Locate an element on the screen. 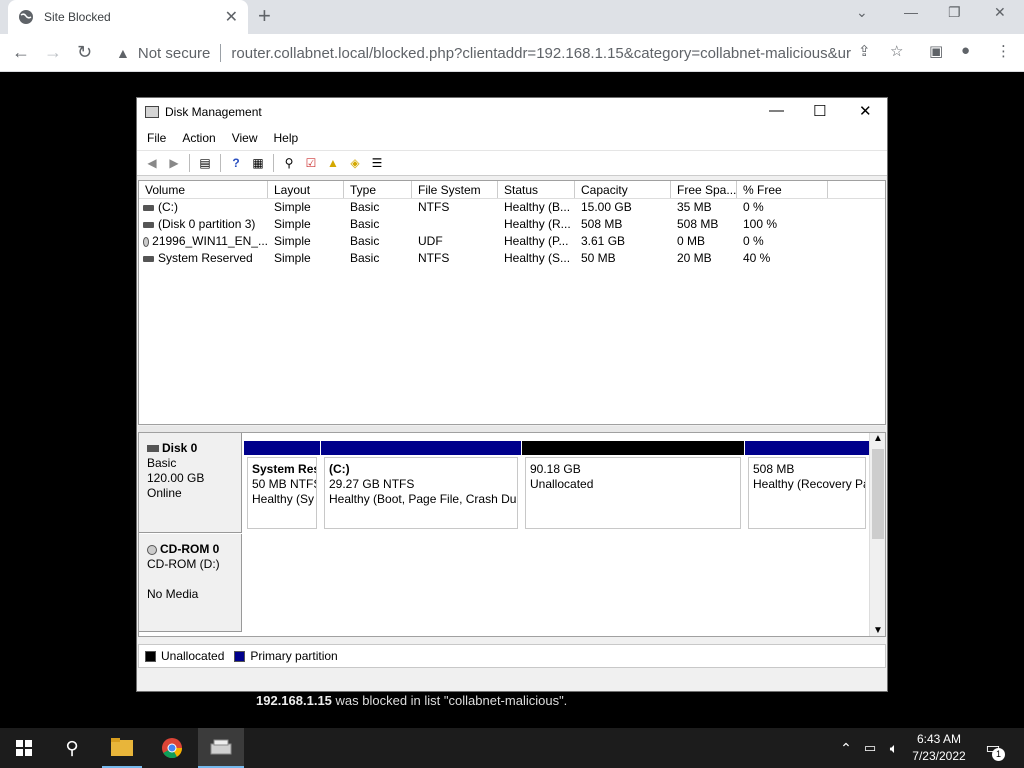  legend-primary: Primary partition is located at coordinates (294, 656).